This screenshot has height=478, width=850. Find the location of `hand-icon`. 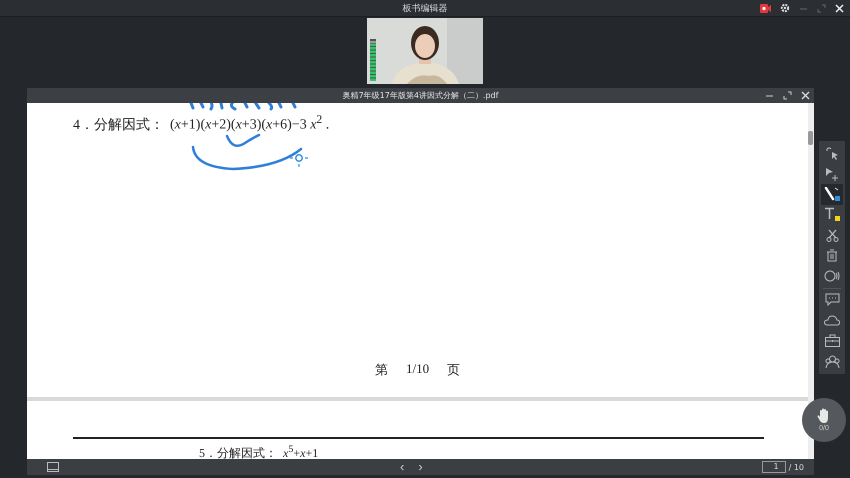

hand-icon is located at coordinates (824, 416).